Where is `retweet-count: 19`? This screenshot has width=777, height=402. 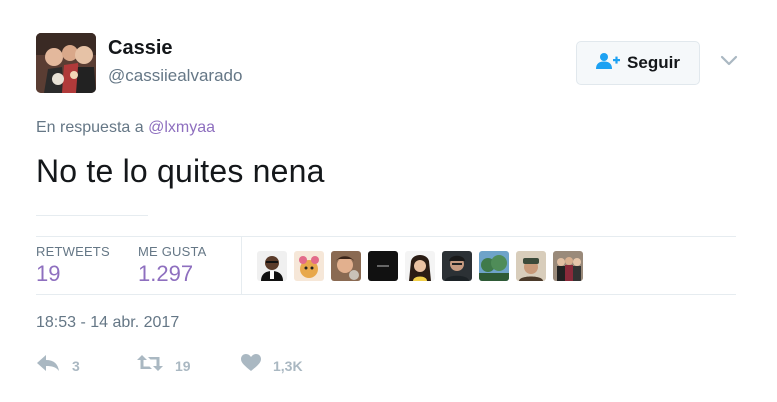
retweet-count: 19 is located at coordinates (183, 365).